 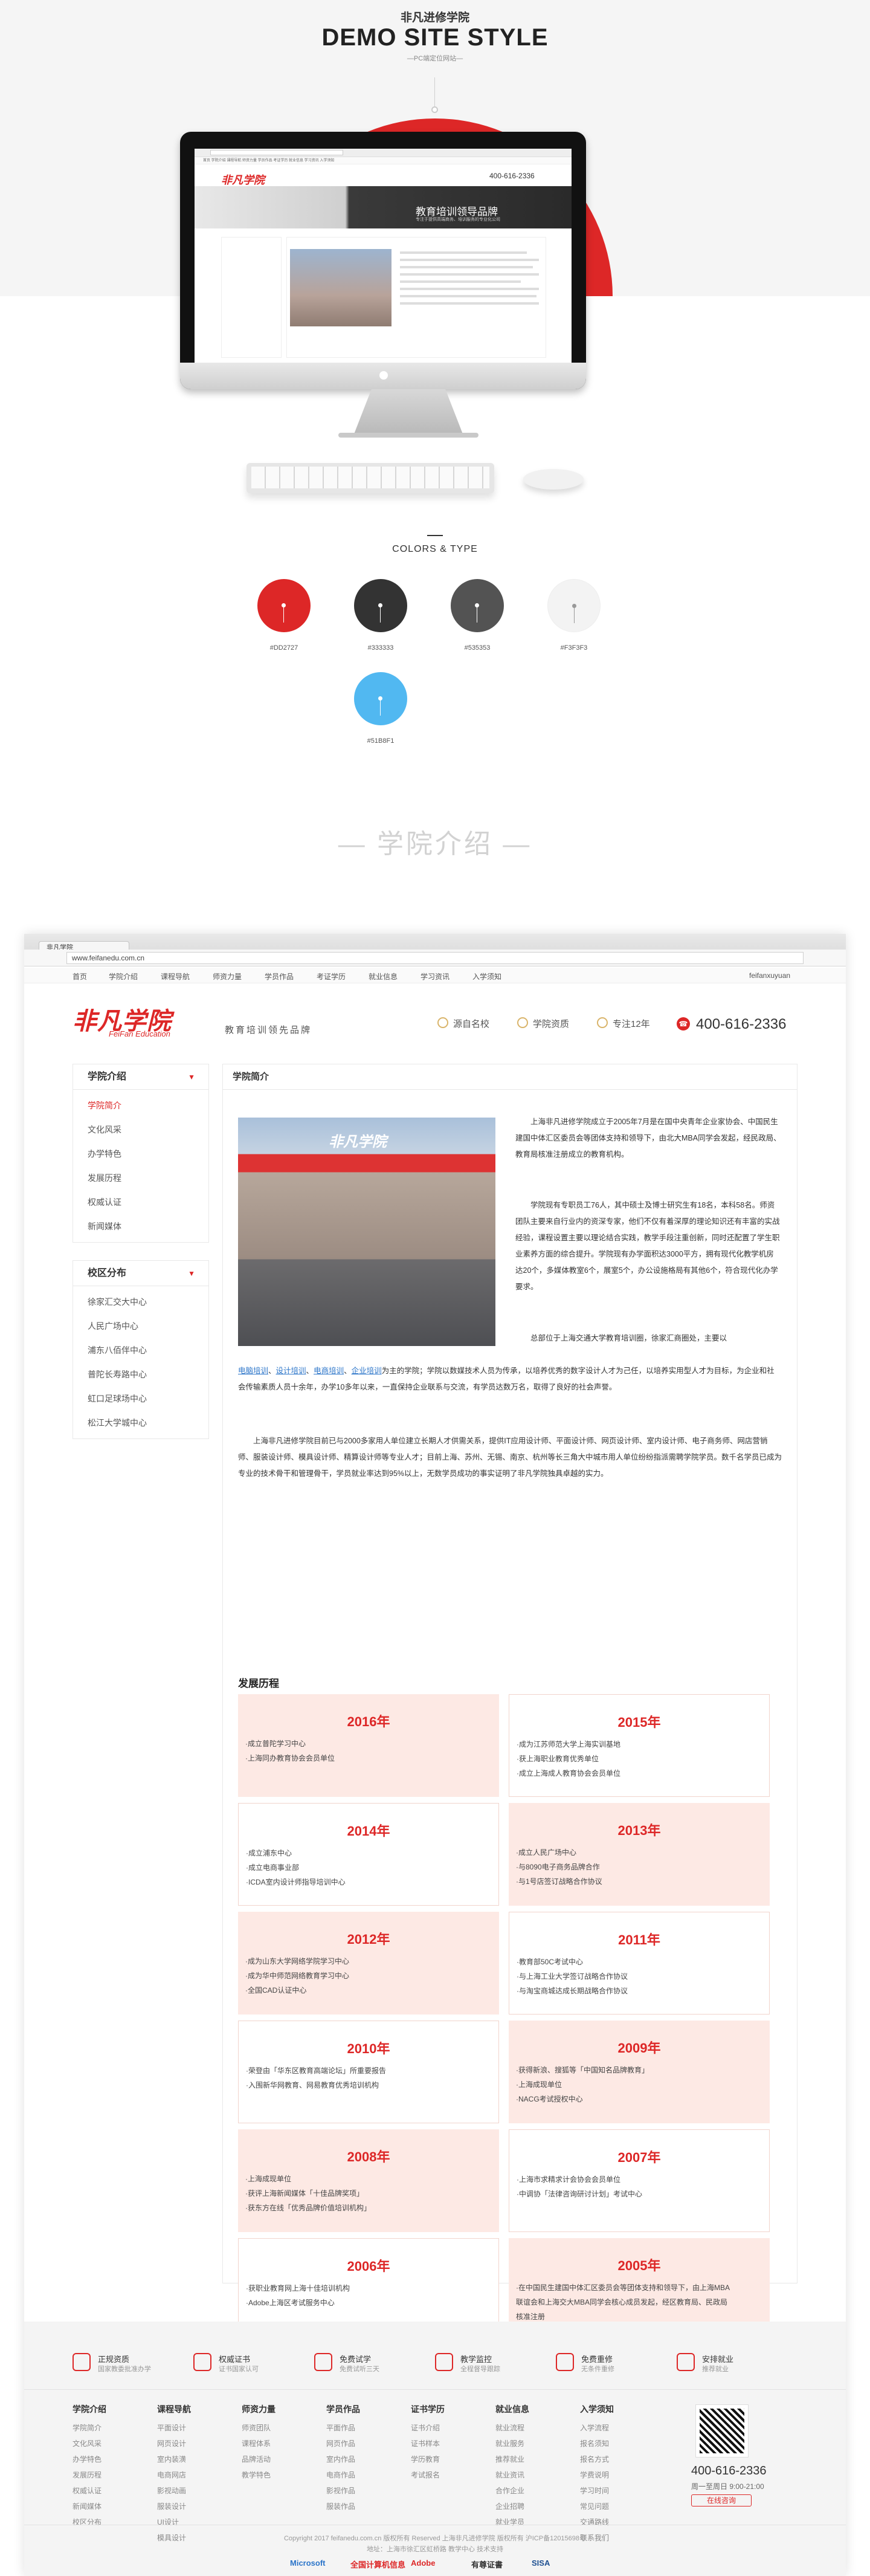 I want to click on footer-link: 企业招聘, so click(x=531, y=2506).